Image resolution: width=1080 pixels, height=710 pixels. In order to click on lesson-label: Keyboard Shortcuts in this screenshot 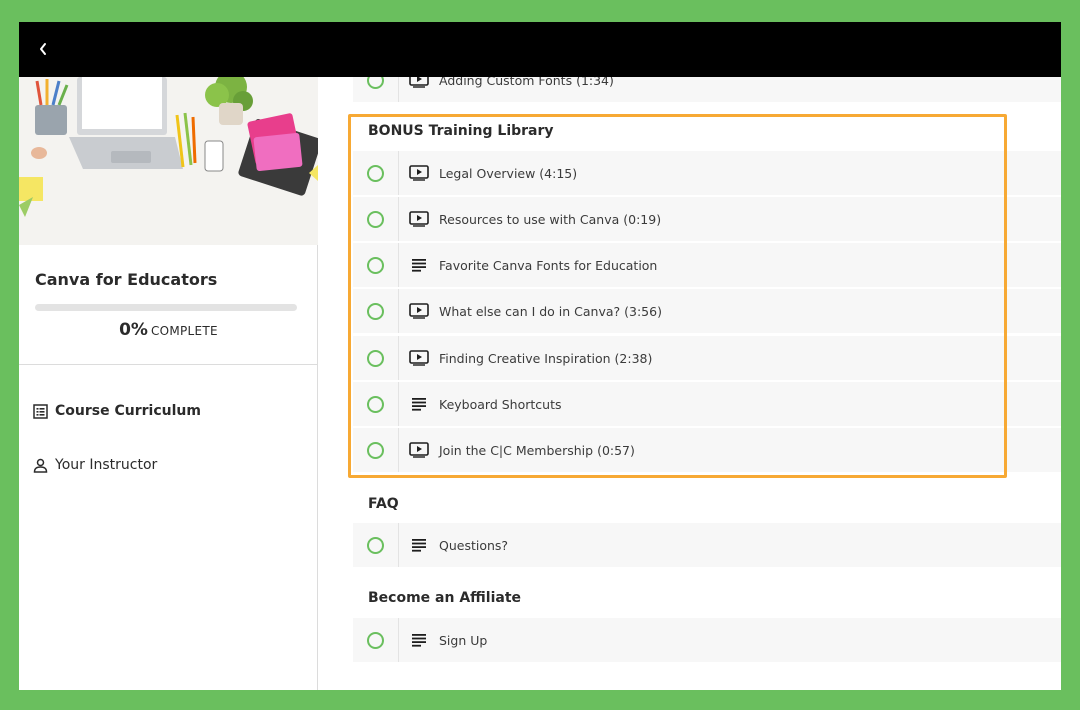, I will do `click(500, 404)`.